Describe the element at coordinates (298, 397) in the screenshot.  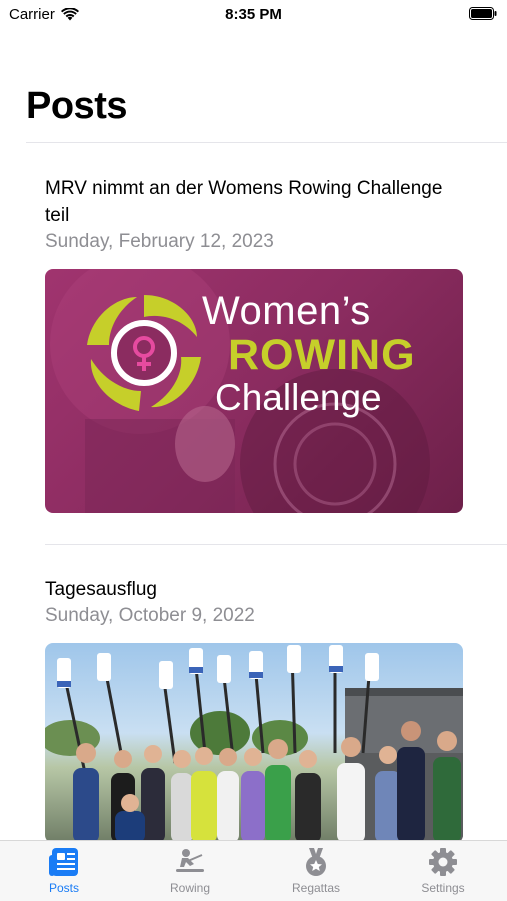
I see `wrc-text-line3: Challenge` at that location.